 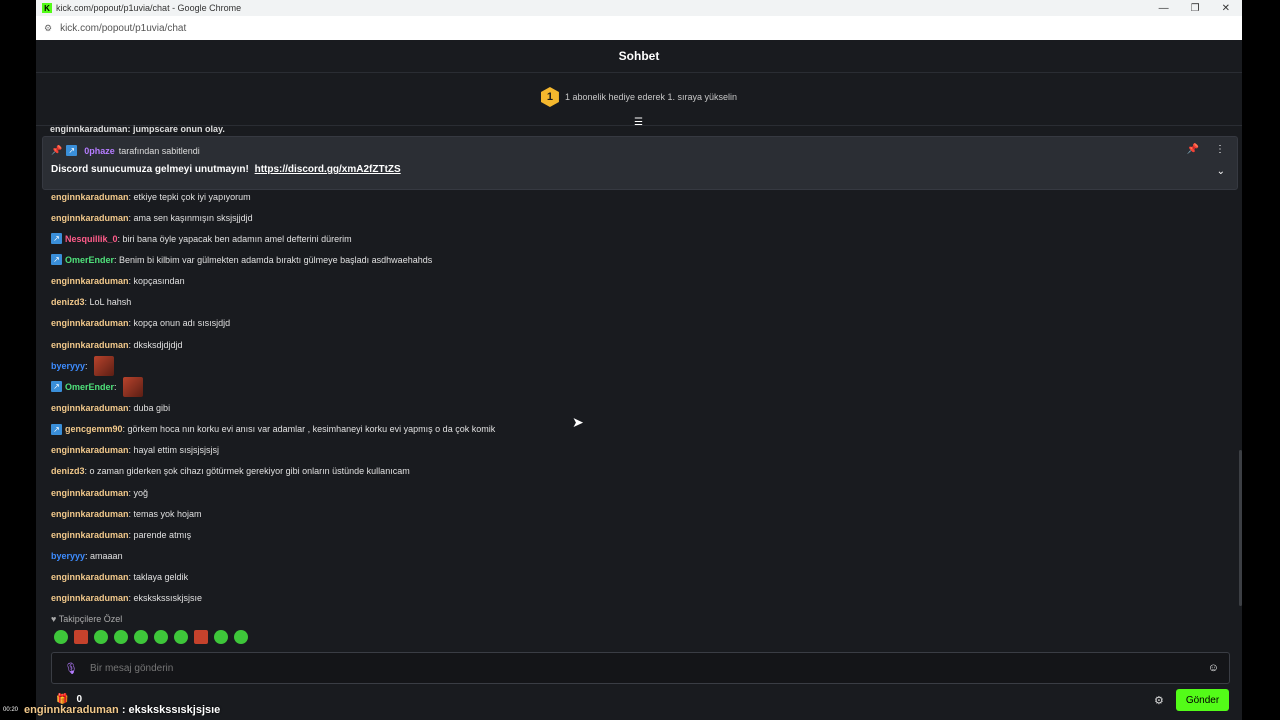 I want to click on chat-text: temas yok hojam, so click(x=167, y=513).